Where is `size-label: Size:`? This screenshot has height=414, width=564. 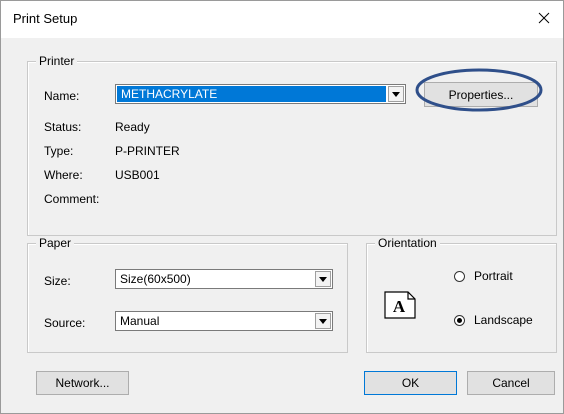
size-label: Size: is located at coordinates (57, 281).